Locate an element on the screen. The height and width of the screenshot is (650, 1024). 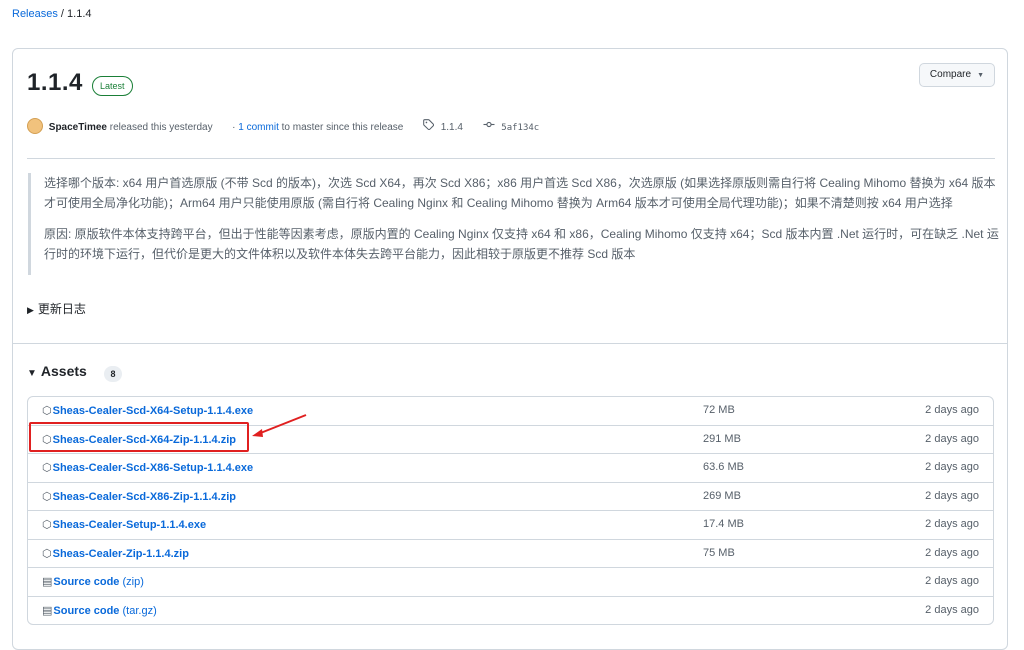
breadcrumb: Releases / 1.1.4 is located at coordinates (52, 14).